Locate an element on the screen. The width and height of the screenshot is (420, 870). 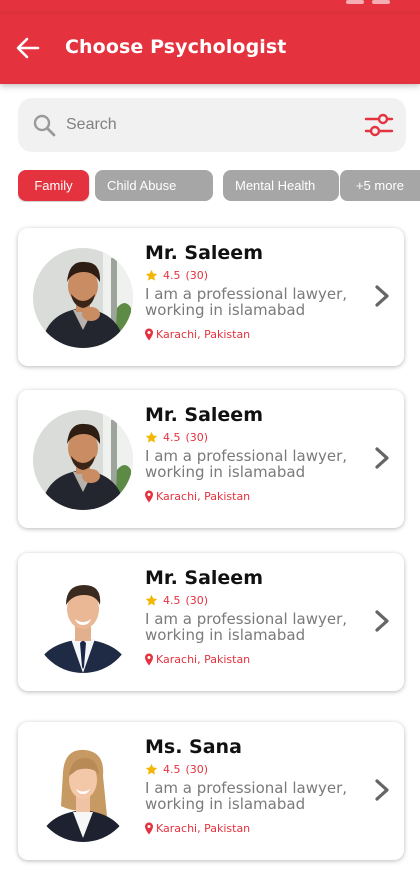
page-title: Choose Psychologist is located at coordinates (176, 47).